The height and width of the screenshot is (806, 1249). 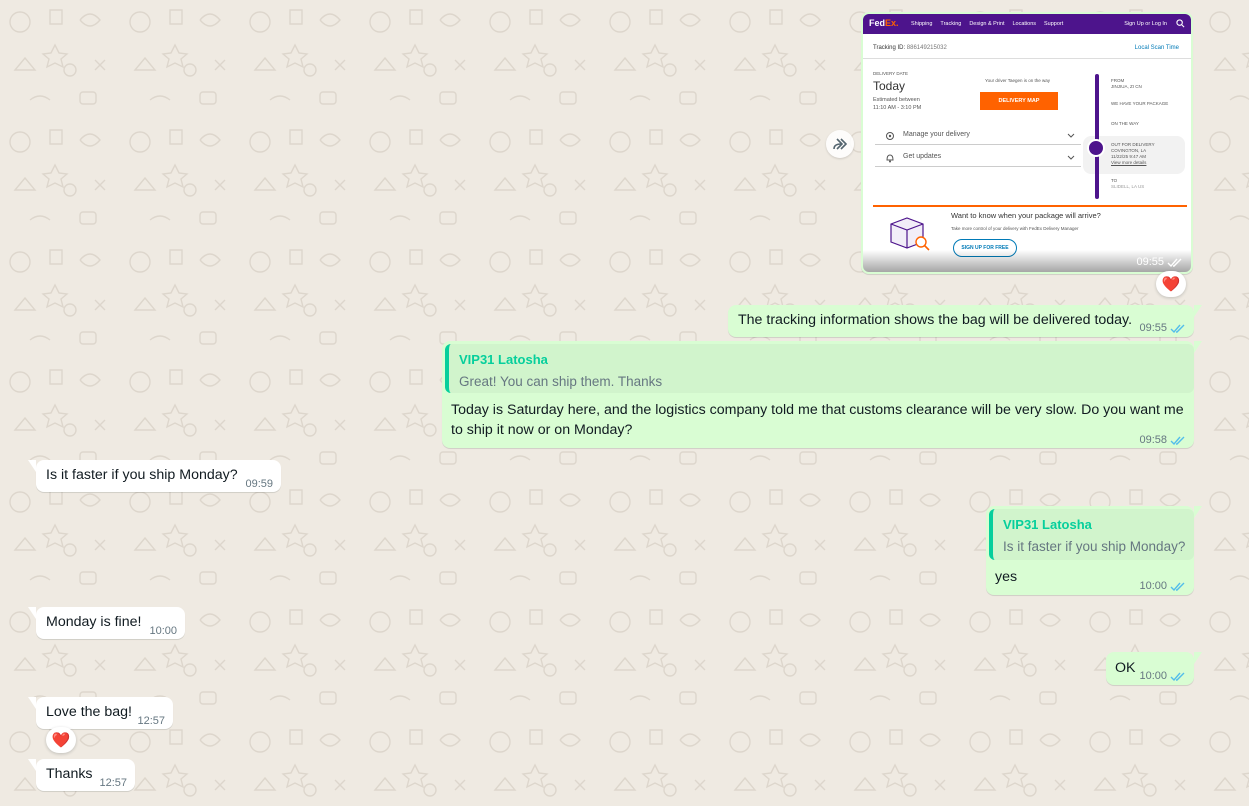 I want to click on message-meta: 09:59, so click(x=259, y=484).